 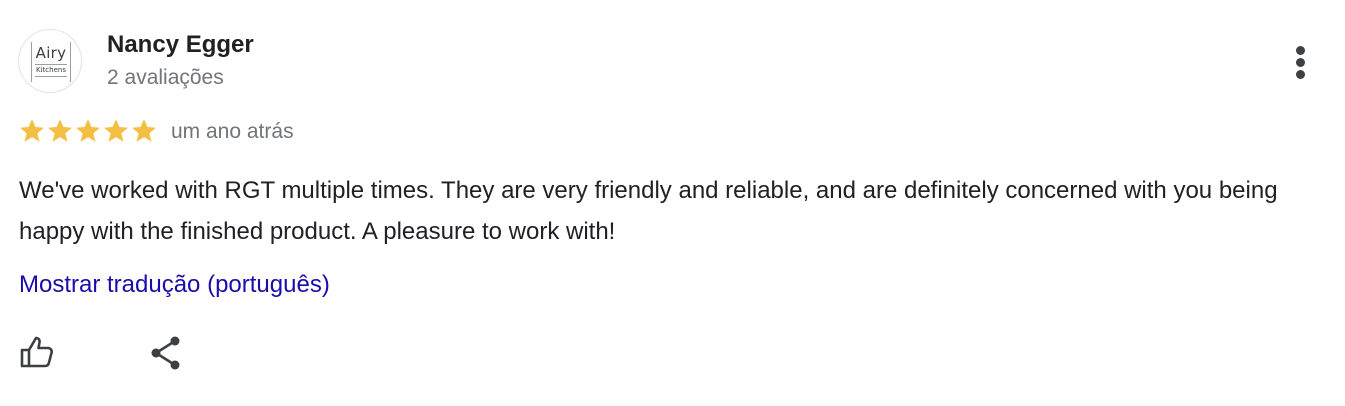 I want to click on more-options-button, so click(x=1301, y=62).